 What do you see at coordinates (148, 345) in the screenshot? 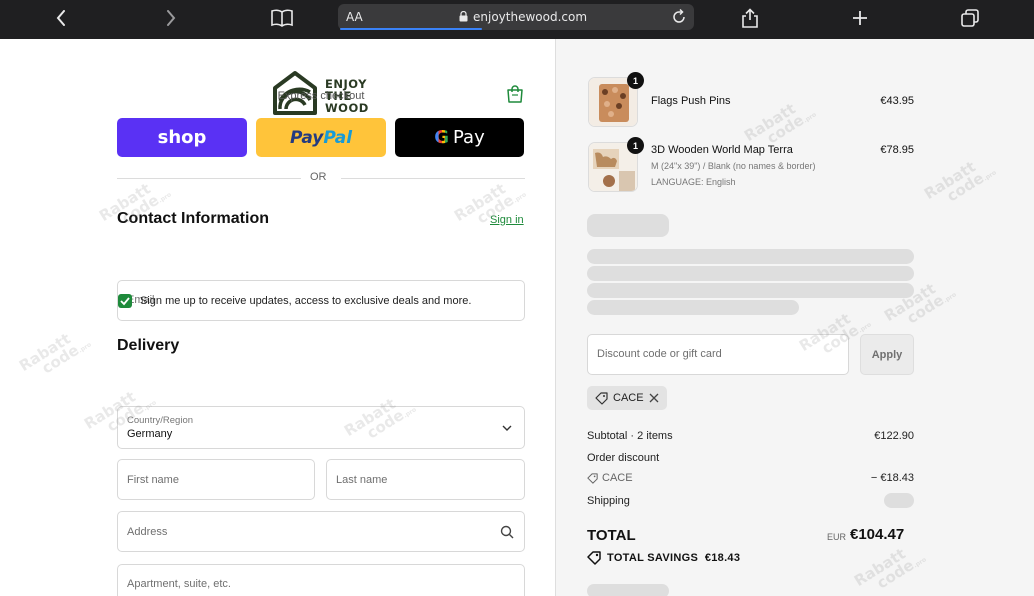
I see `delivery-title: Delivery` at bounding box center [148, 345].